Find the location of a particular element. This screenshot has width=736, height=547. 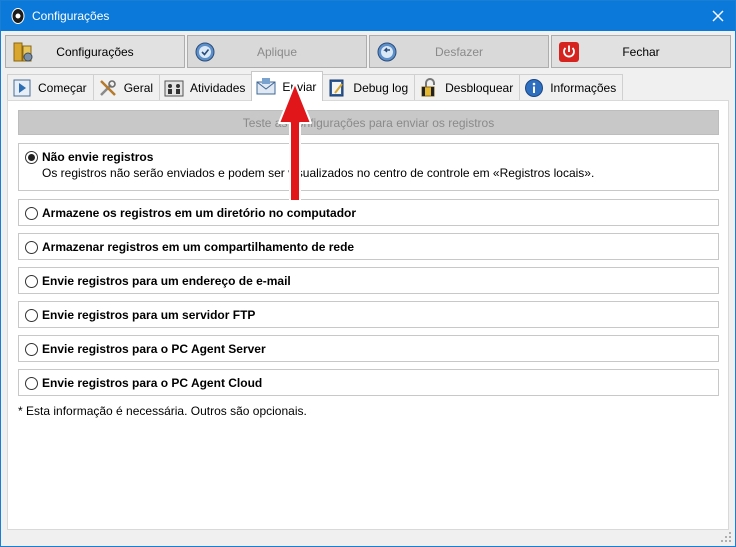

tab-activities-label: Atividades is located at coordinates (218, 88).